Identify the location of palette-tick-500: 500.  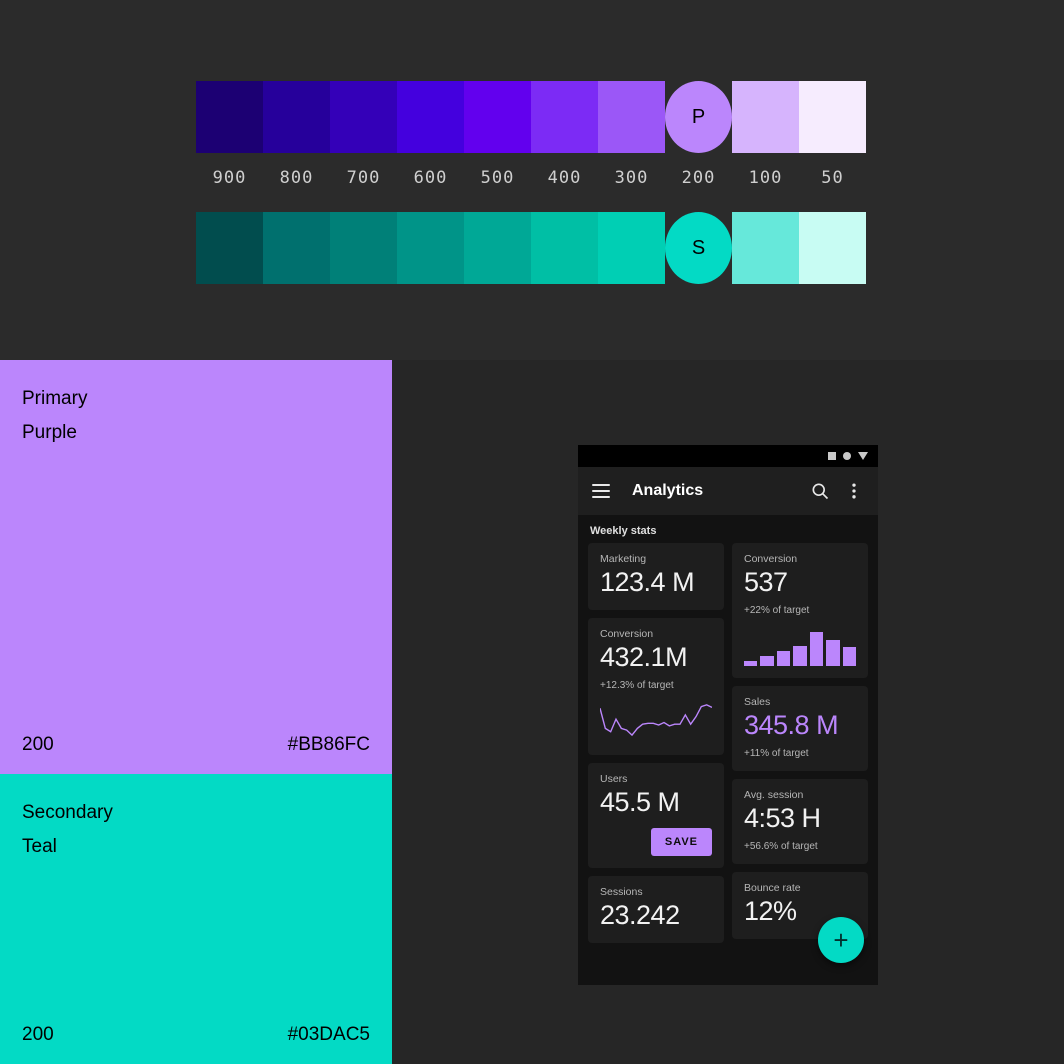
(497, 178).